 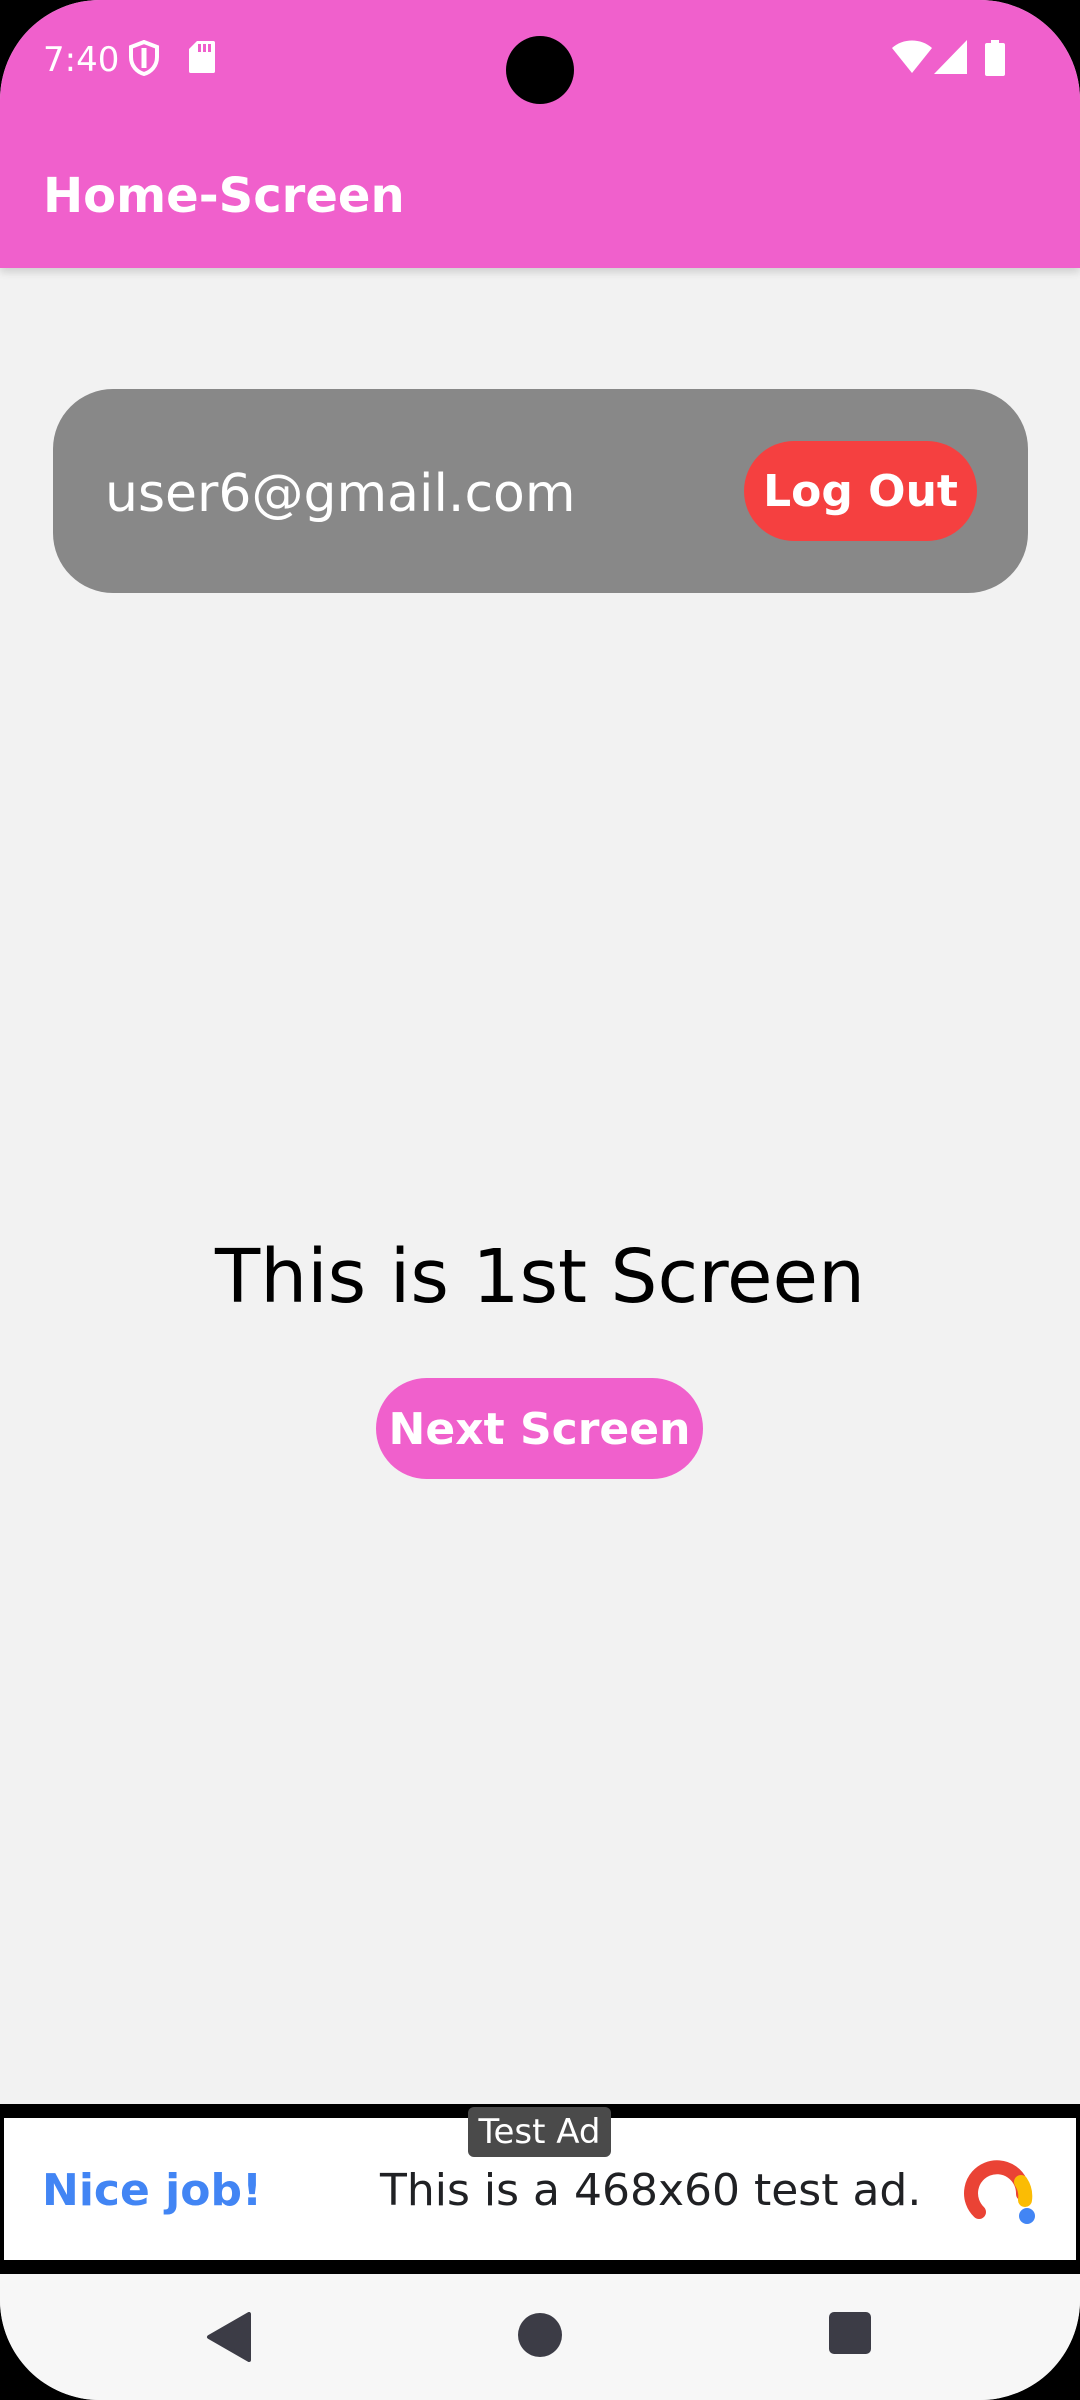 I want to click on back-icon, so click(x=228, y=2337).